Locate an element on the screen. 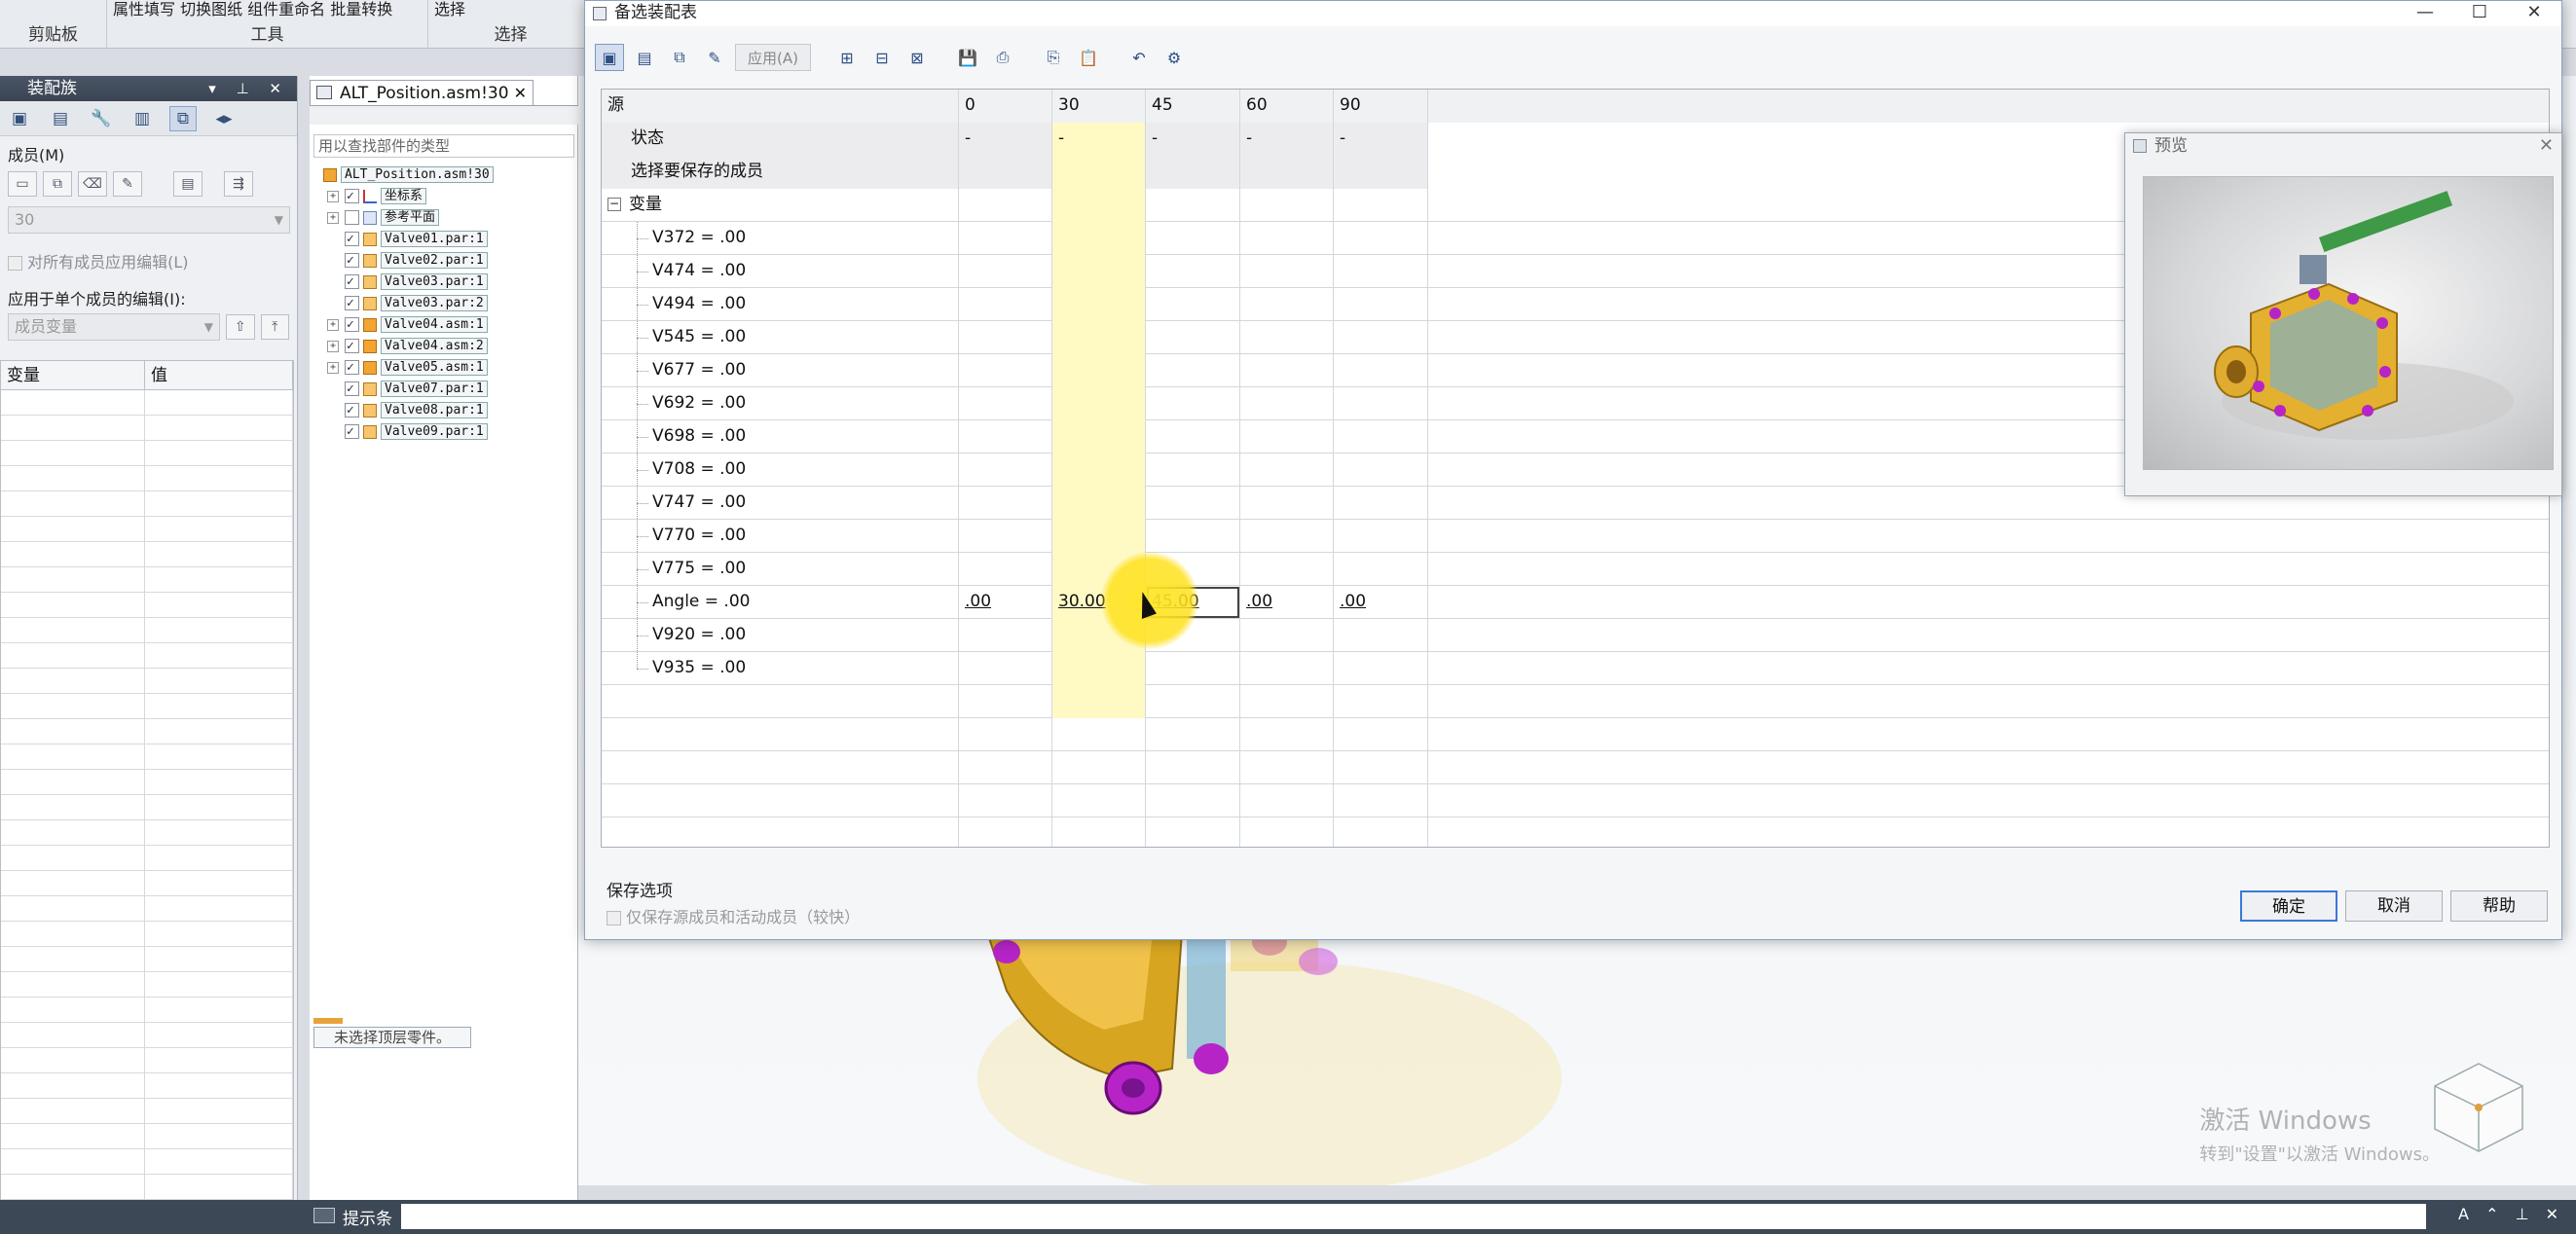  prompt-bar-controls-icon: A ⌃ ⊥ ✕ is located at coordinates (2511, 1214).